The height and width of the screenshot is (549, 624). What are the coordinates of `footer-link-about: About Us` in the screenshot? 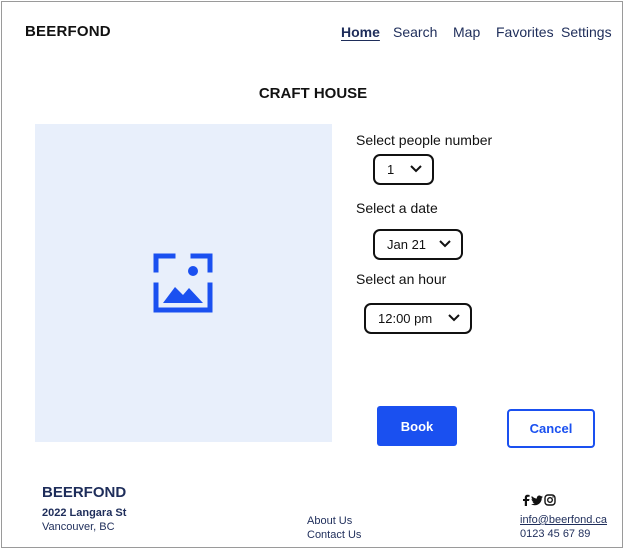 It's located at (329, 521).